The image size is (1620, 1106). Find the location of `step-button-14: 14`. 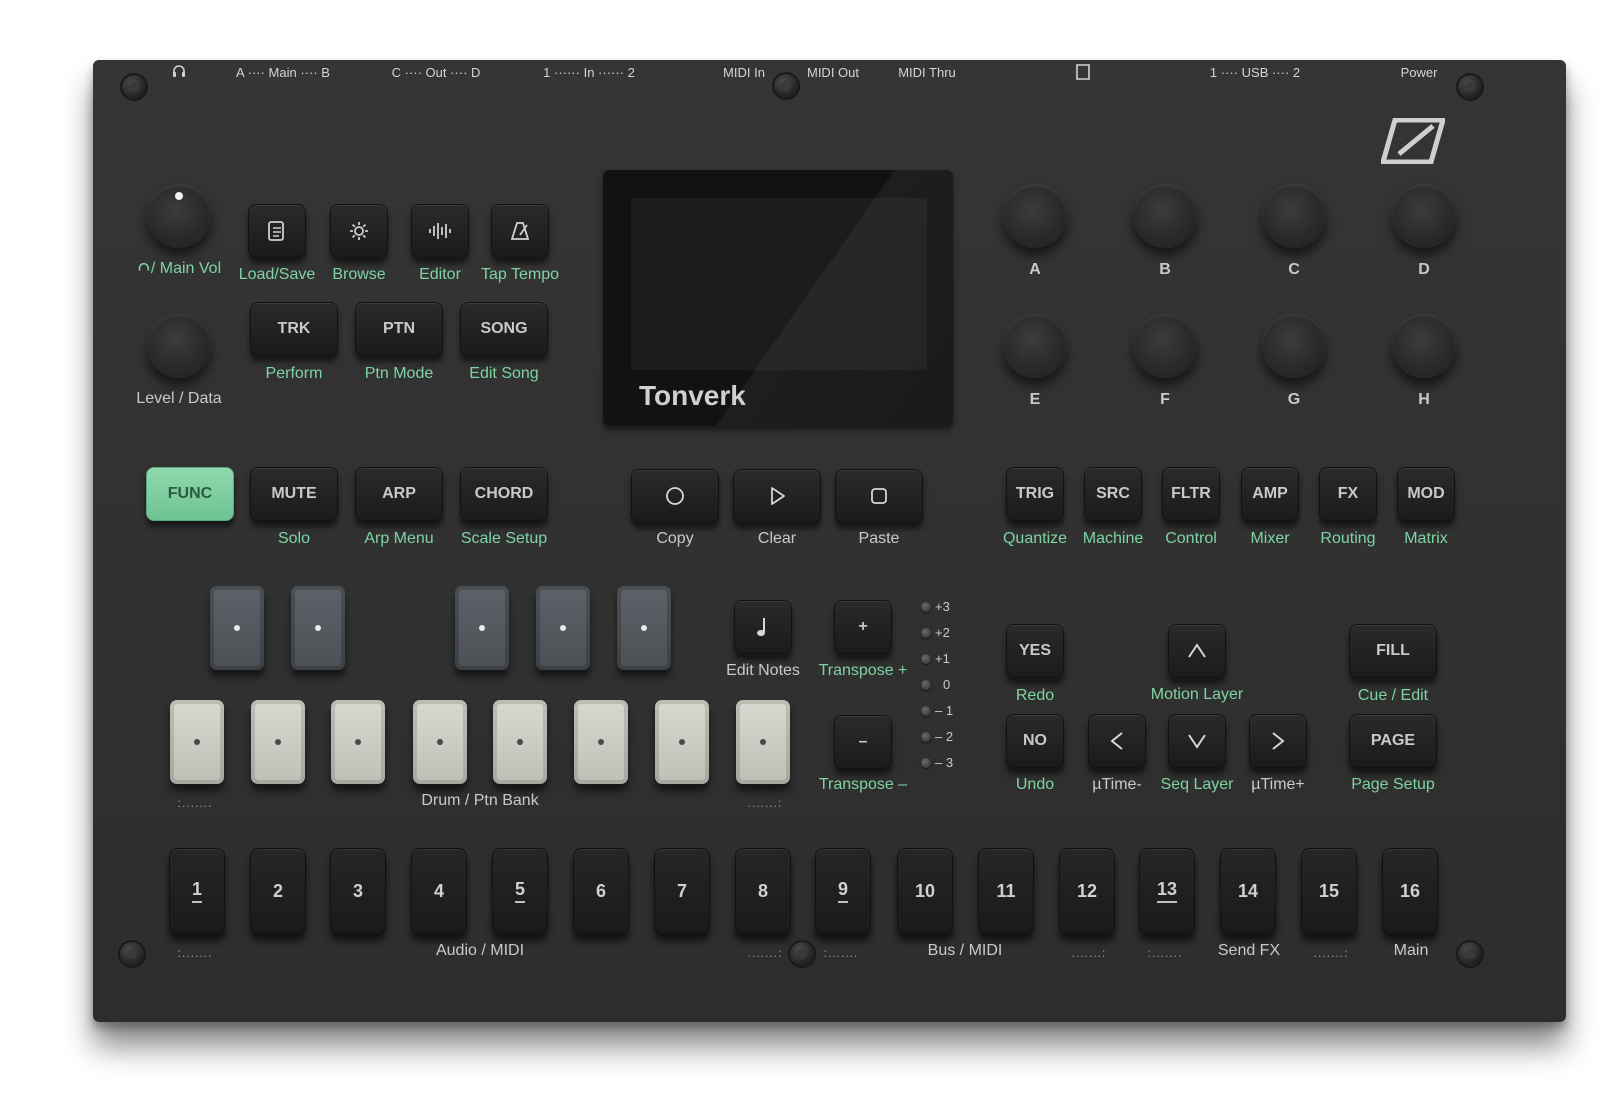

step-button-14: 14 is located at coordinates (1248, 891).